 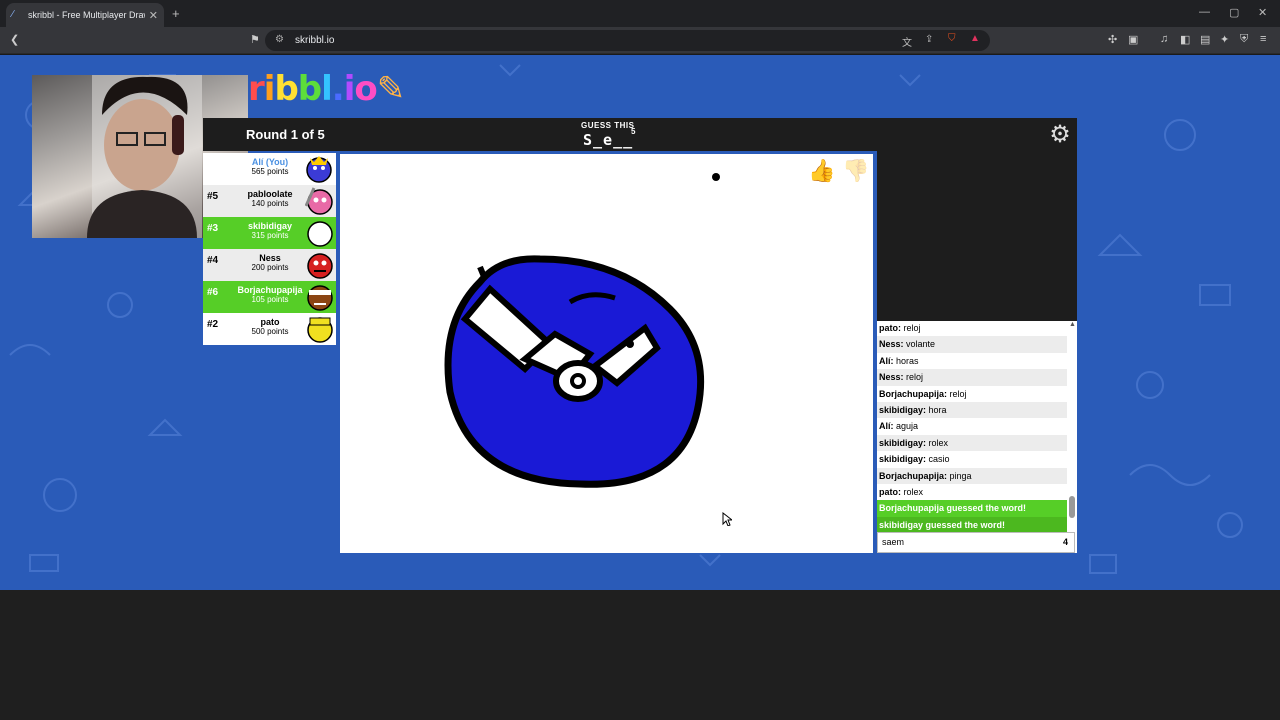 I want to click on thumbs-down-icon: 👎, so click(x=855, y=171).